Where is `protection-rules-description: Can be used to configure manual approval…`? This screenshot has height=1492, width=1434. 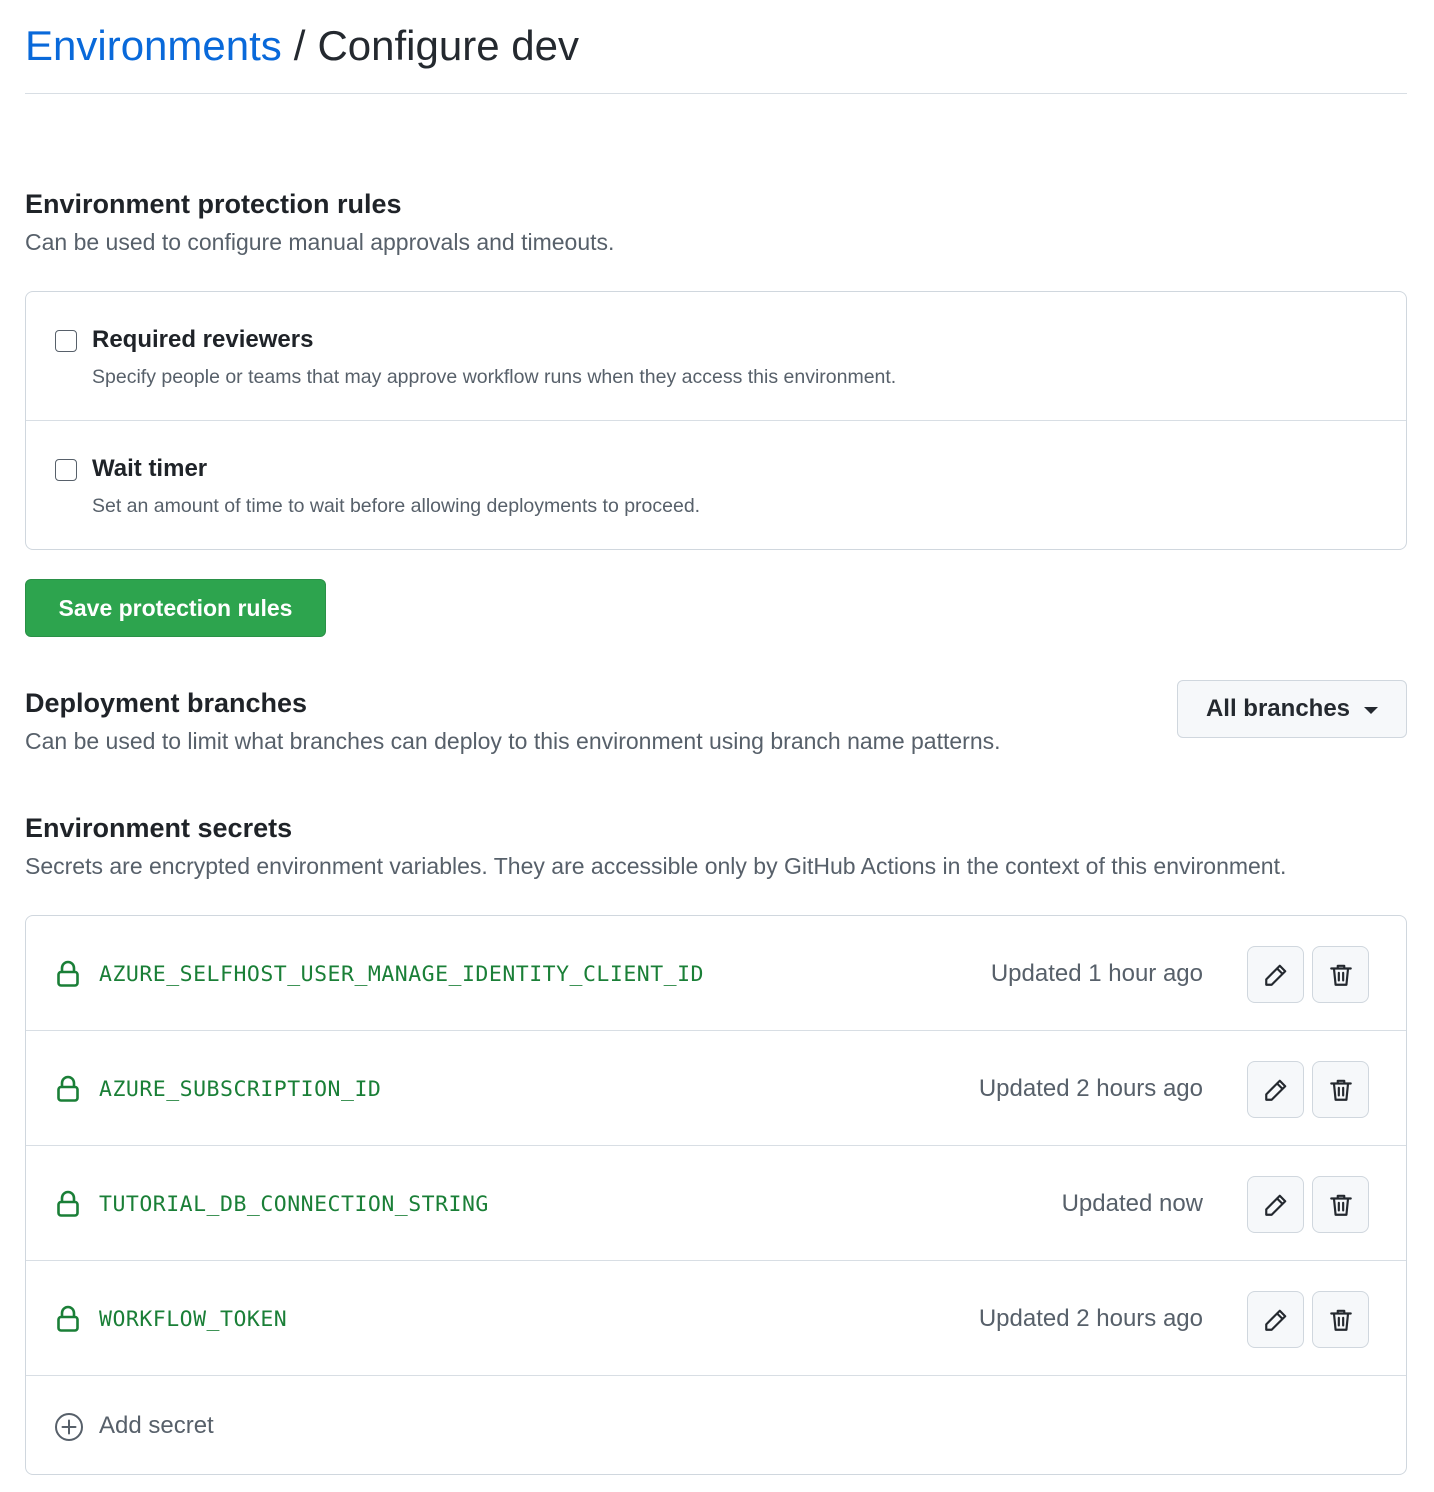 protection-rules-description: Can be used to configure manual approval… is located at coordinates (320, 242).